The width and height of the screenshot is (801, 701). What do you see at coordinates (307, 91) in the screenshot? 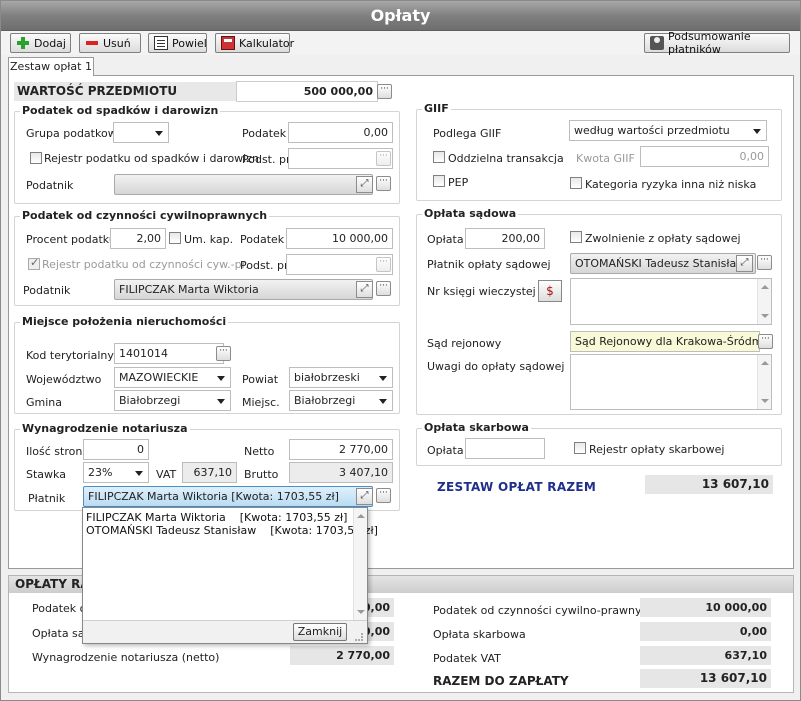
I see `subject-value-field: 500 000,00` at bounding box center [307, 91].